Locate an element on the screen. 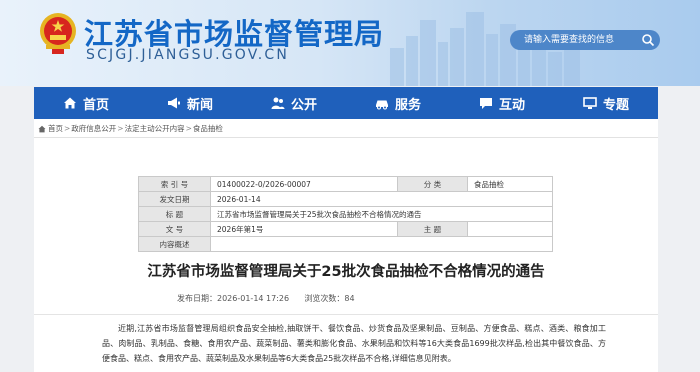  publish-info: 发布日期：2026-01-14 17:26 浏览次数：84 is located at coordinates (266, 298).